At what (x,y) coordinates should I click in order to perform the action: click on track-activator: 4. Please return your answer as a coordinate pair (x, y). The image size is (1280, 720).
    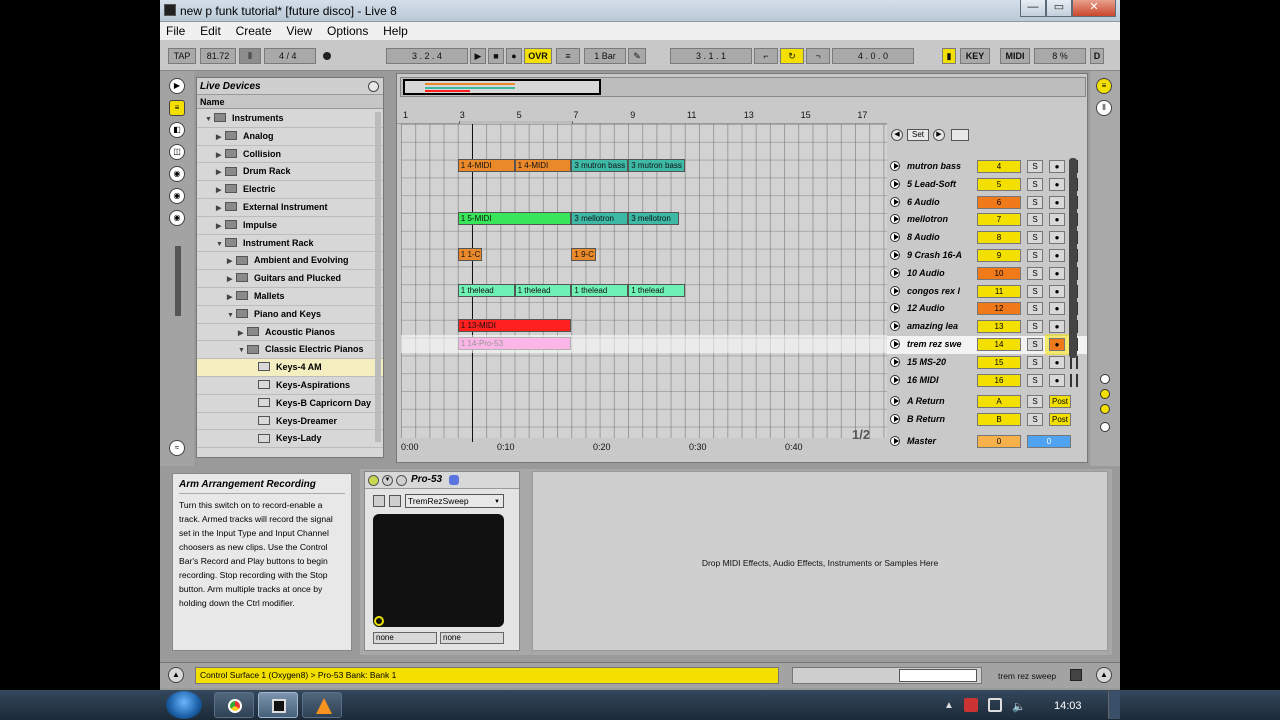
    Looking at the image, I should click on (999, 166).